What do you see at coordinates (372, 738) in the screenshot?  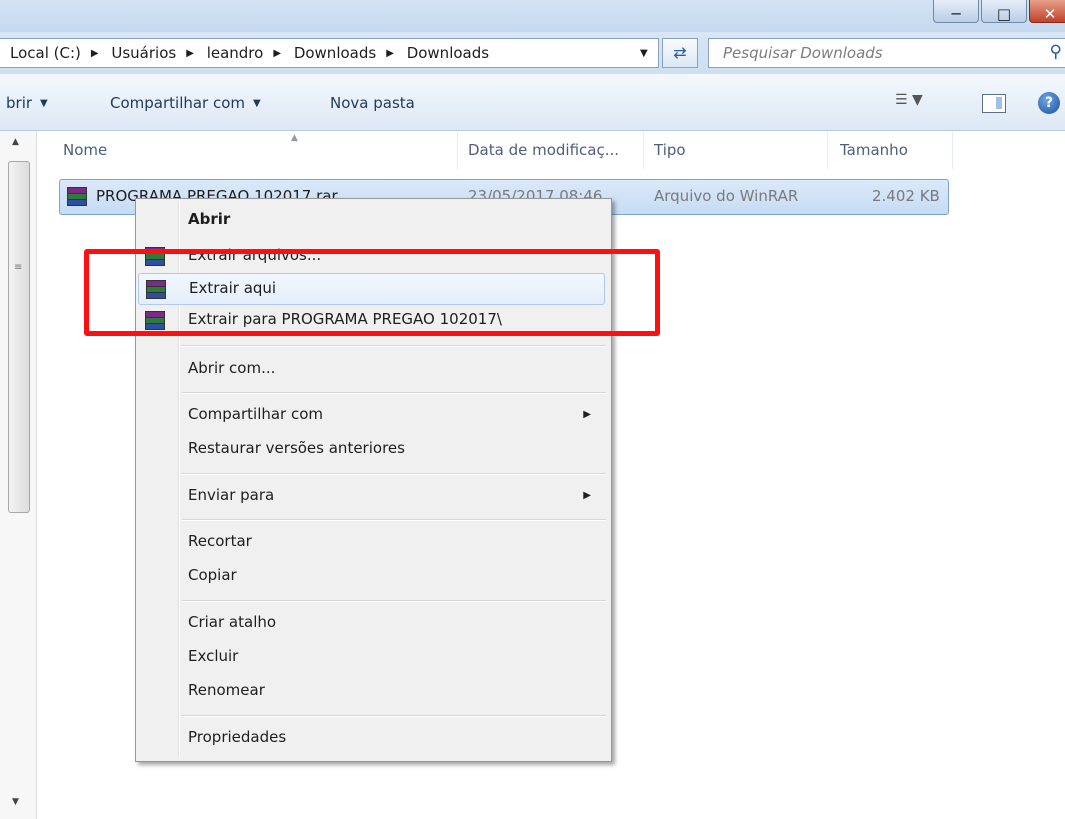 I see `menu-item-properties: Propriedades` at bounding box center [372, 738].